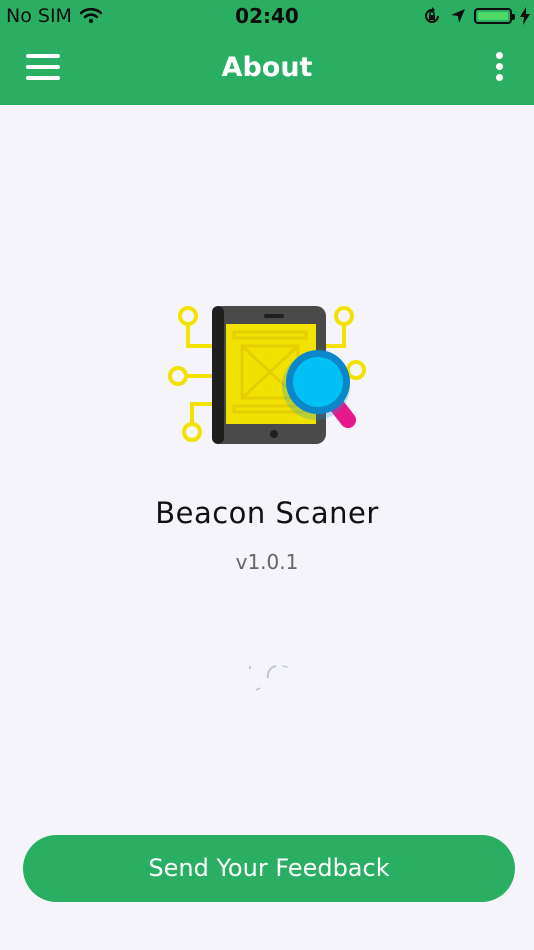  Describe the element at coordinates (458, 16) in the screenshot. I see `location-arrow-icon` at that location.